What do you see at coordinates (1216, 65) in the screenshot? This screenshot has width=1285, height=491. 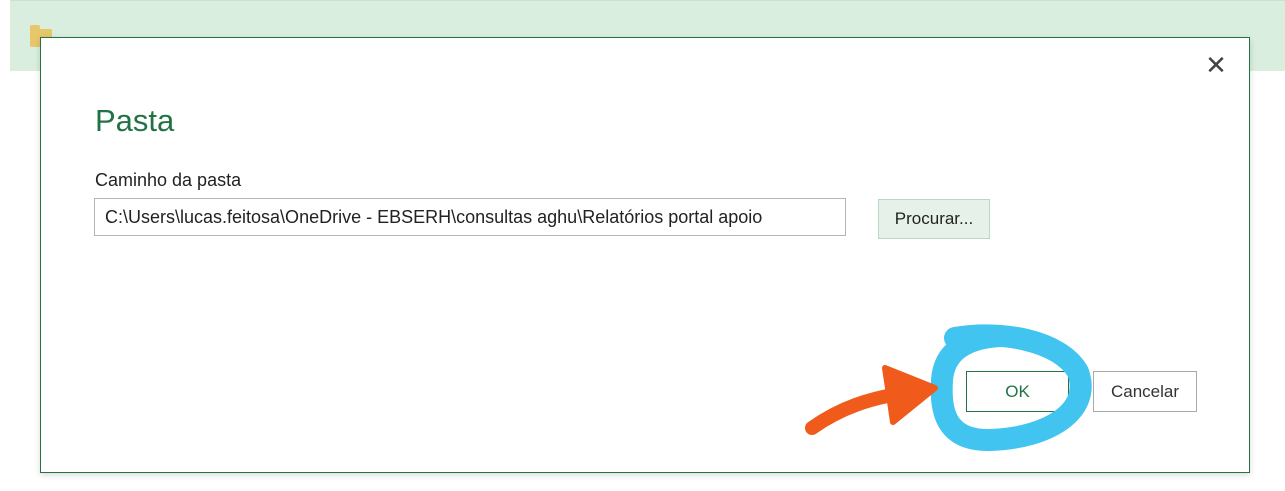 I see `close-icon: ✕` at bounding box center [1216, 65].